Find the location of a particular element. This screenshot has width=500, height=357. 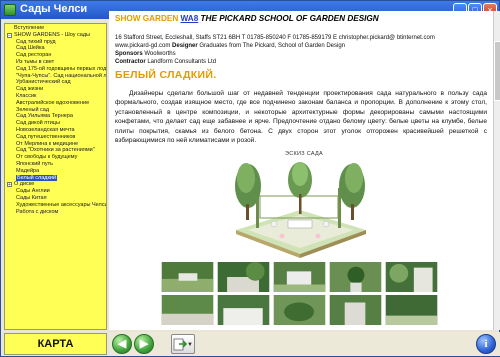

sidebar-tree-item: Австралийское вдохновение is located at coordinates (56, 103).